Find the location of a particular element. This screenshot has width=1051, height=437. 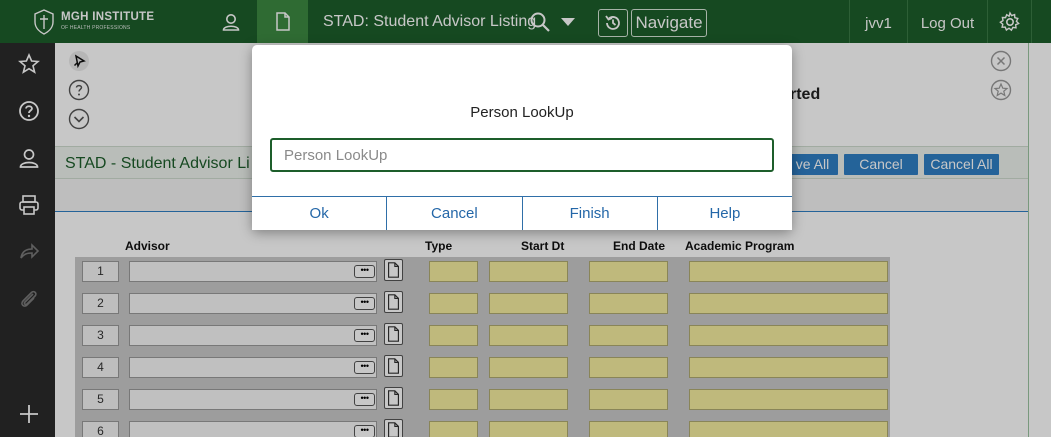

dialog-title: Person LookUp is located at coordinates (522, 112).